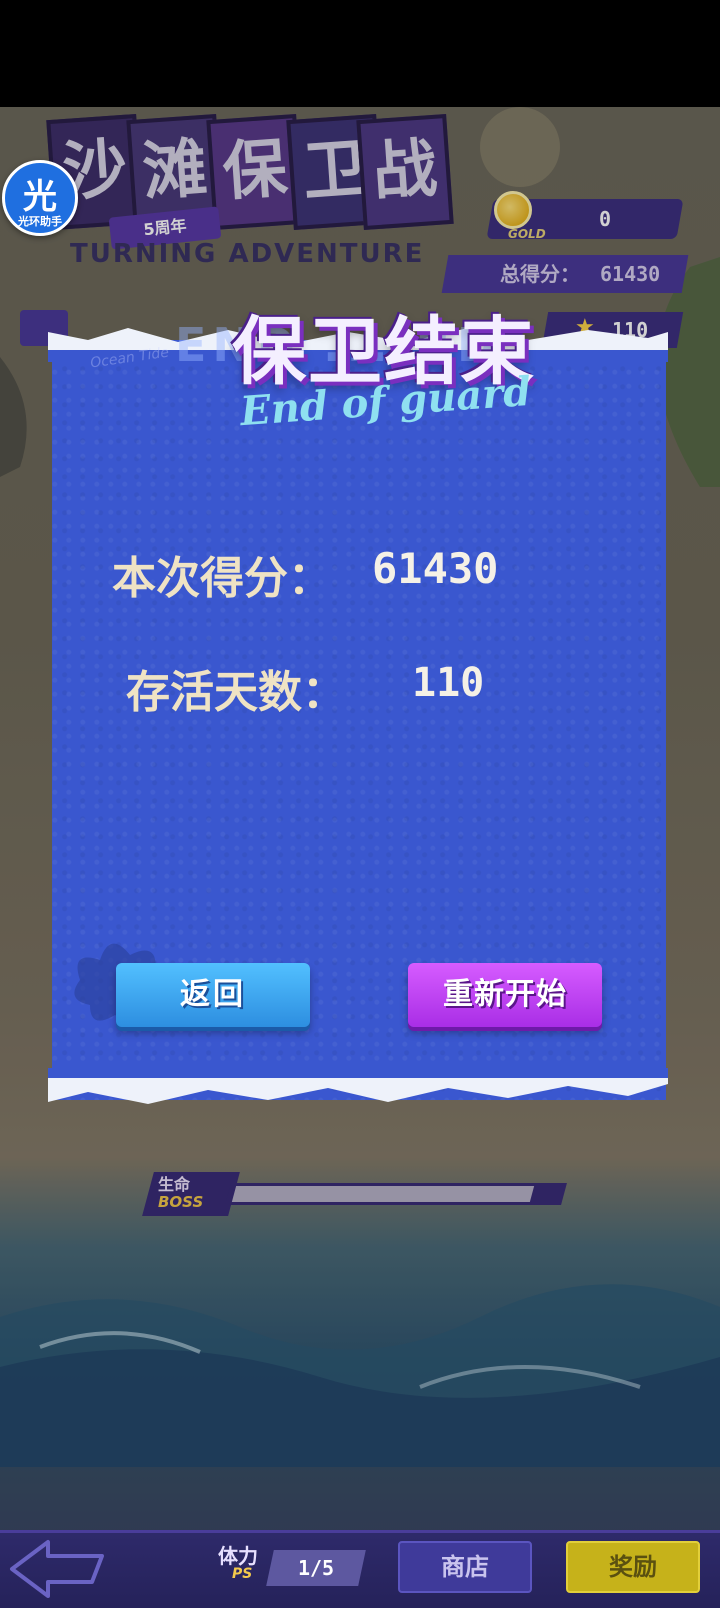  What do you see at coordinates (238, 1556) in the screenshot?
I see `stamina-label: 体力` at bounding box center [238, 1556].